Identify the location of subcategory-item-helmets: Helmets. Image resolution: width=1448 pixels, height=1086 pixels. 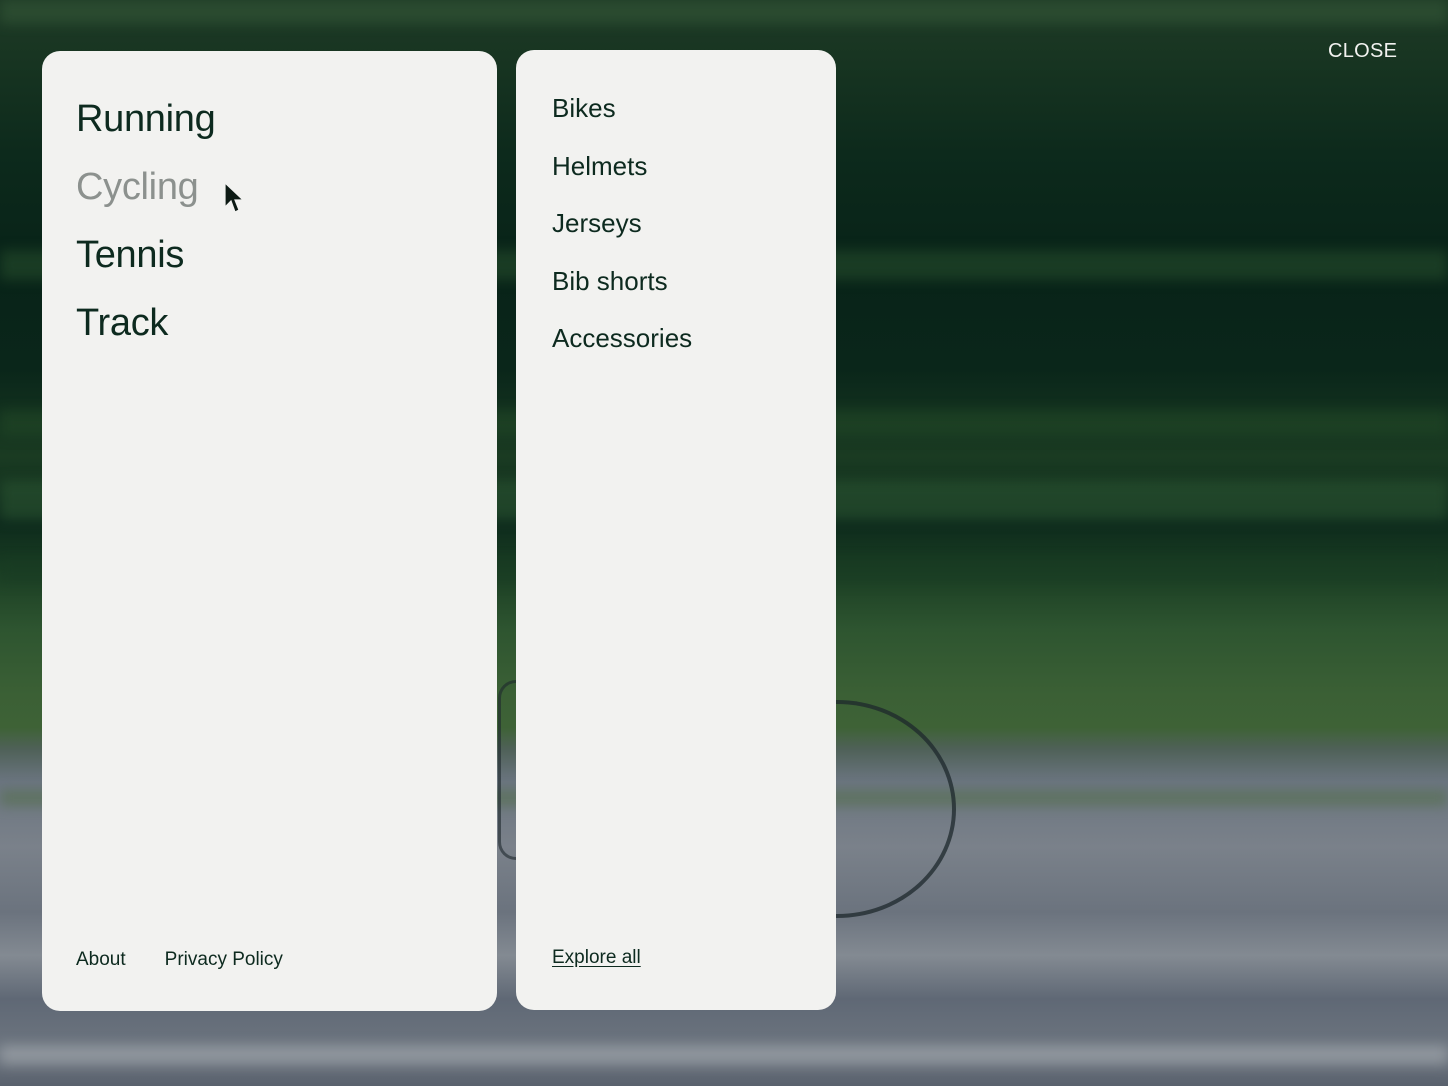
(622, 167).